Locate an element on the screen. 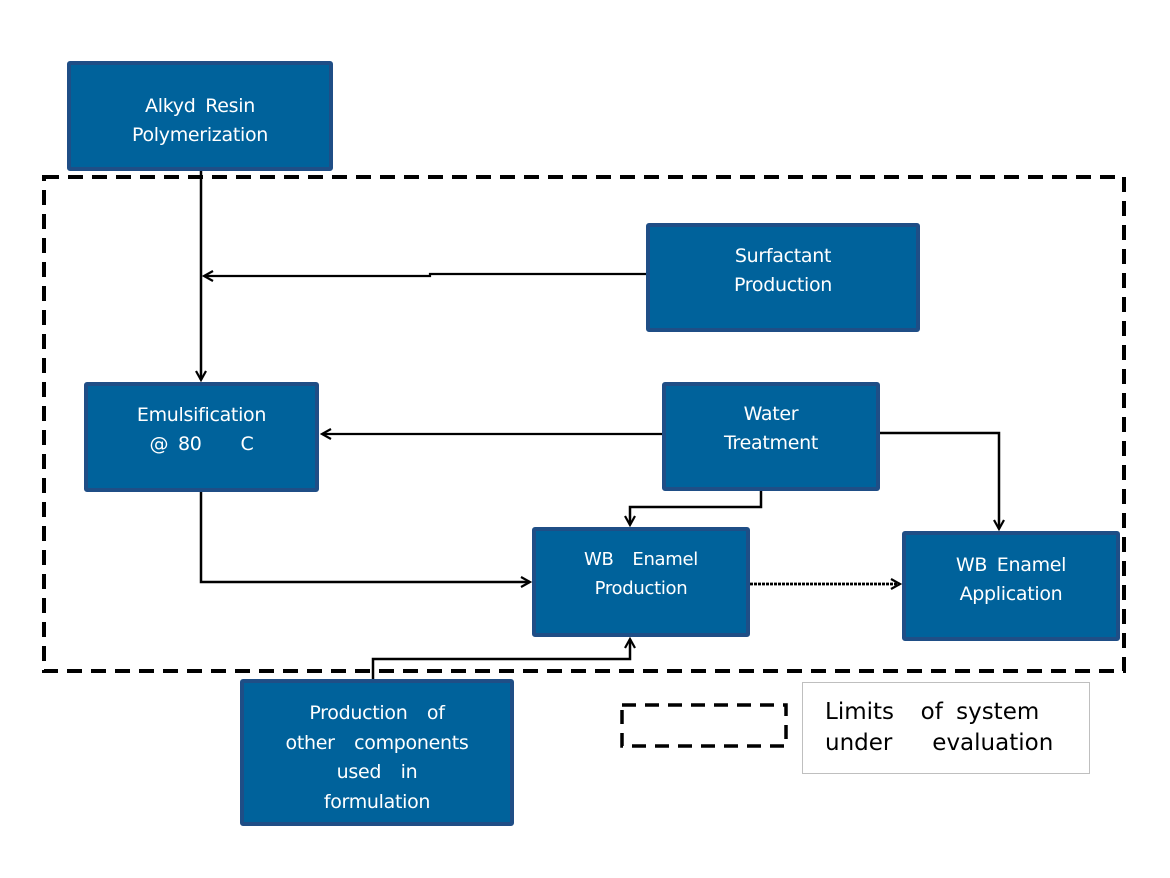 The width and height of the screenshot is (1170, 878). node-label: formulation is located at coordinates (377, 801).